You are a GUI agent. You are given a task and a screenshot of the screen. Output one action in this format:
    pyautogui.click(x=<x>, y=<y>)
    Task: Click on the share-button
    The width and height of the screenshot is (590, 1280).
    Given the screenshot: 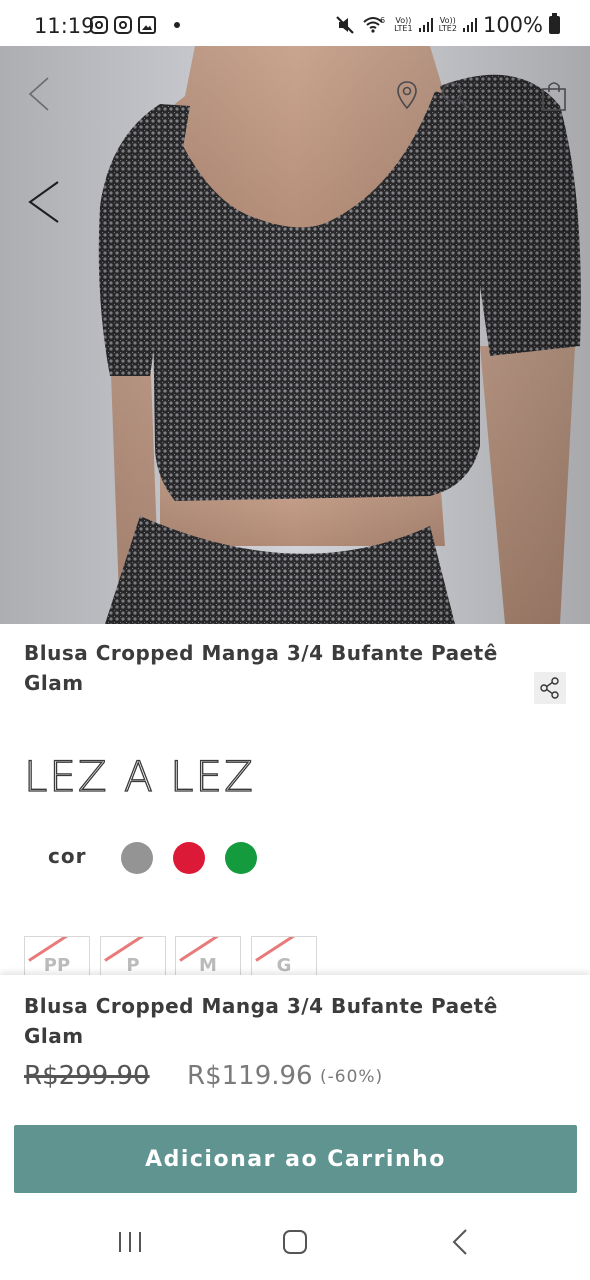 What is the action you would take?
    pyautogui.click(x=550, y=688)
    